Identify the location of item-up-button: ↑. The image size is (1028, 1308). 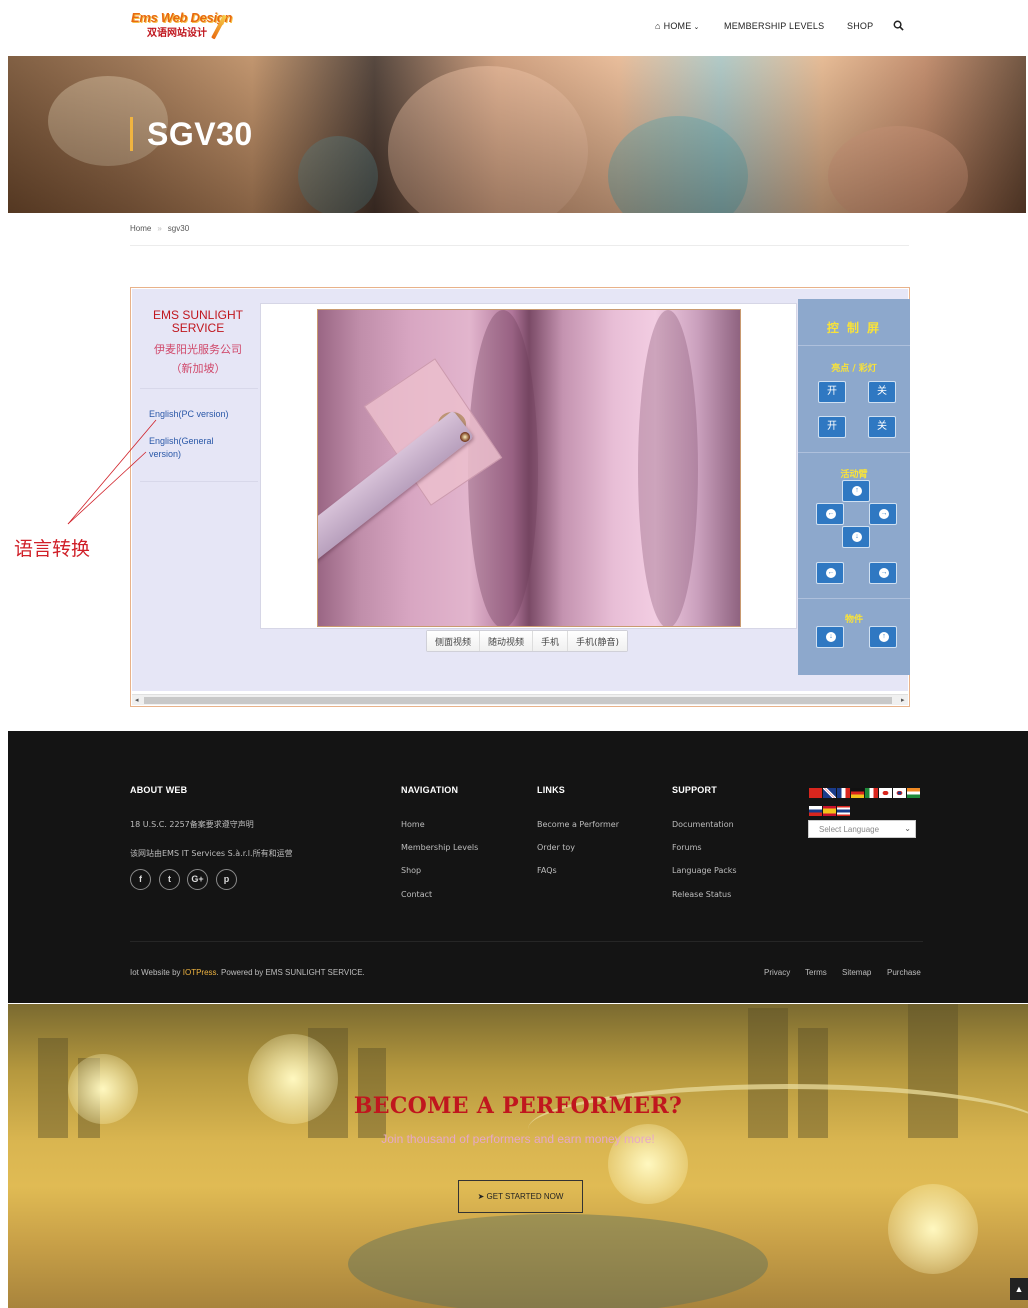
(883, 637).